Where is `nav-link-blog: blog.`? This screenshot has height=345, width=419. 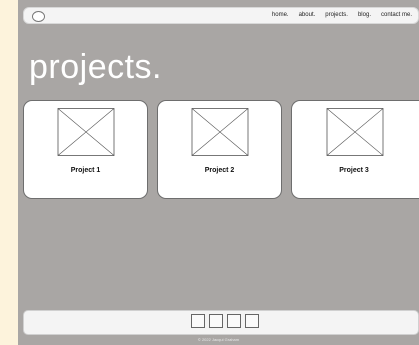
nav-link-blog: blog. is located at coordinates (364, 15).